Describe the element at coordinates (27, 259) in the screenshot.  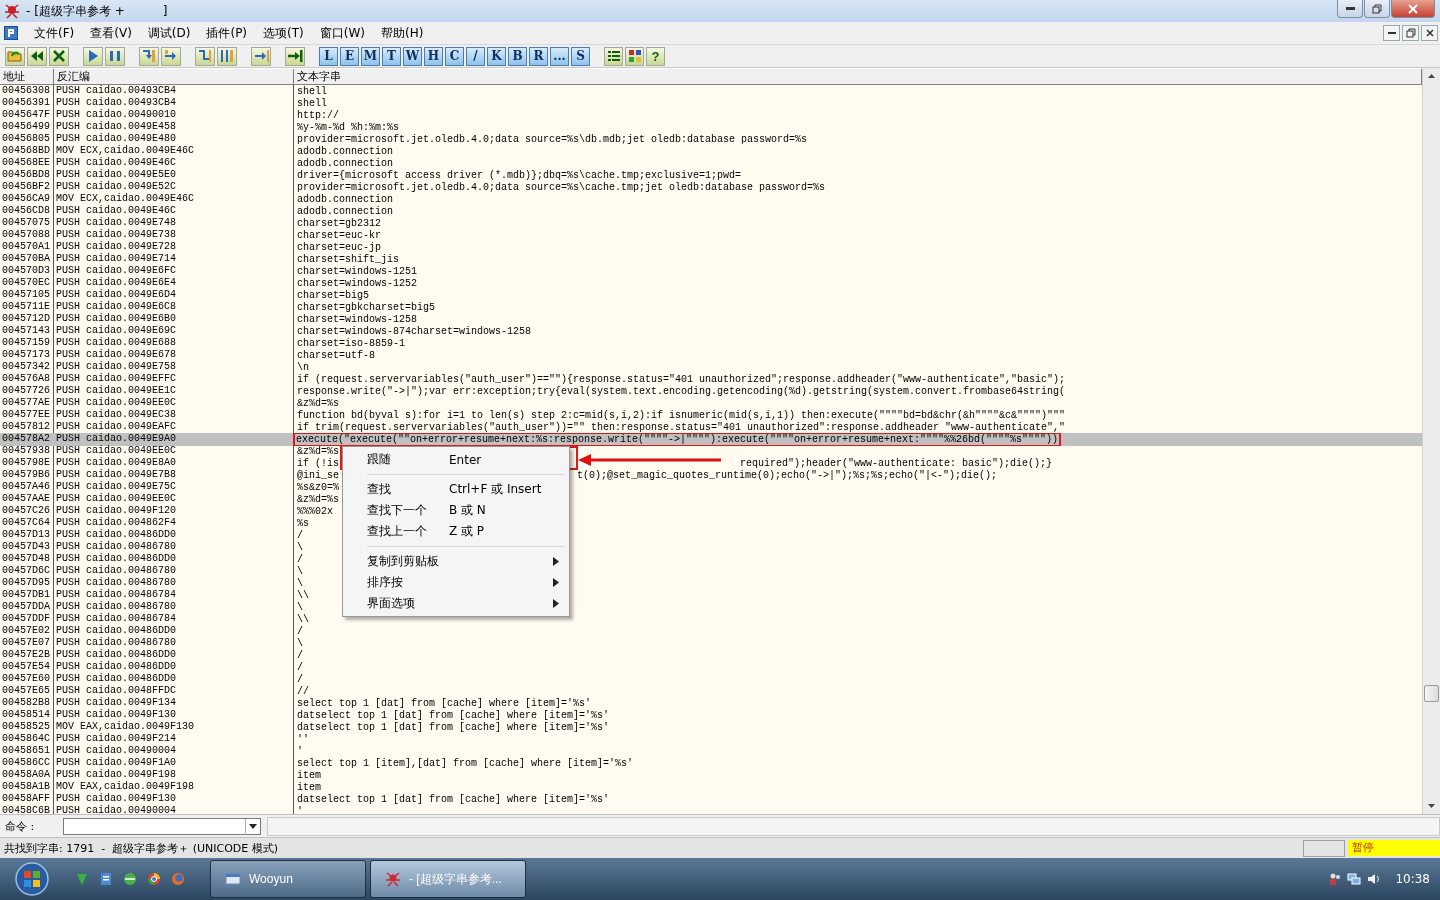
I see `address-cell: 004570BA` at that location.